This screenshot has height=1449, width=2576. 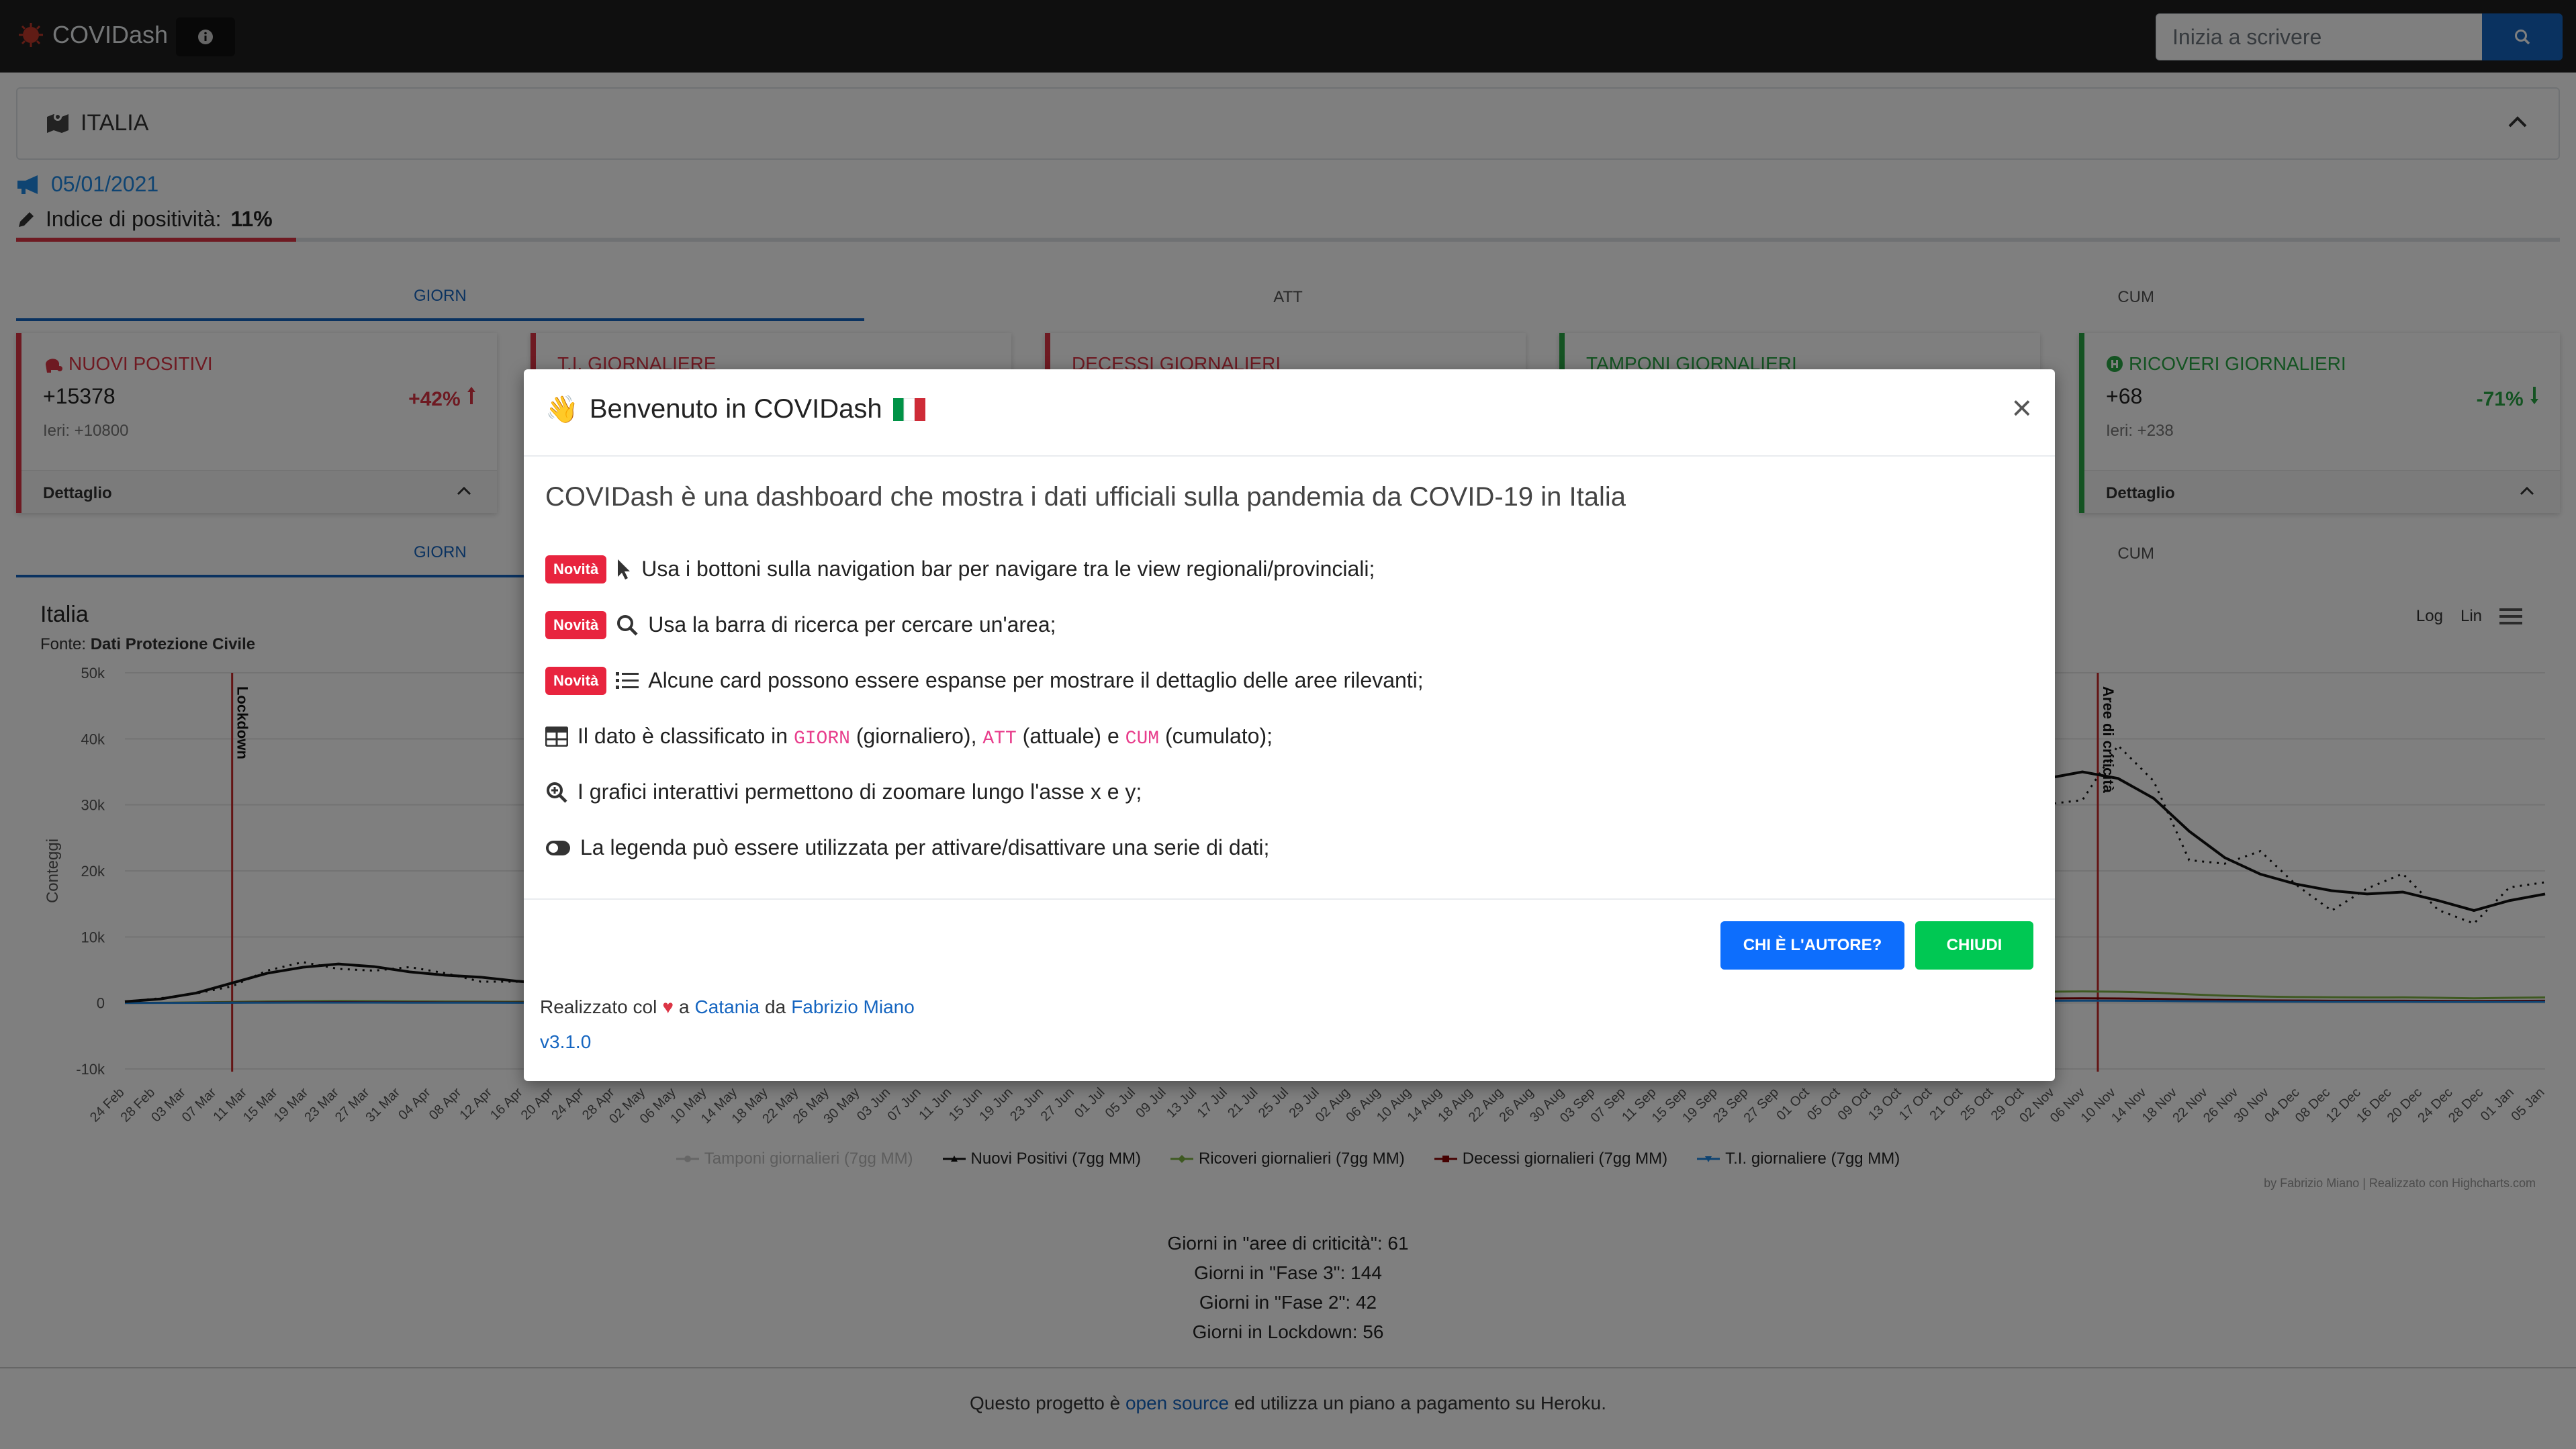 I want to click on heart-icon: ♥, so click(x=668, y=1007).